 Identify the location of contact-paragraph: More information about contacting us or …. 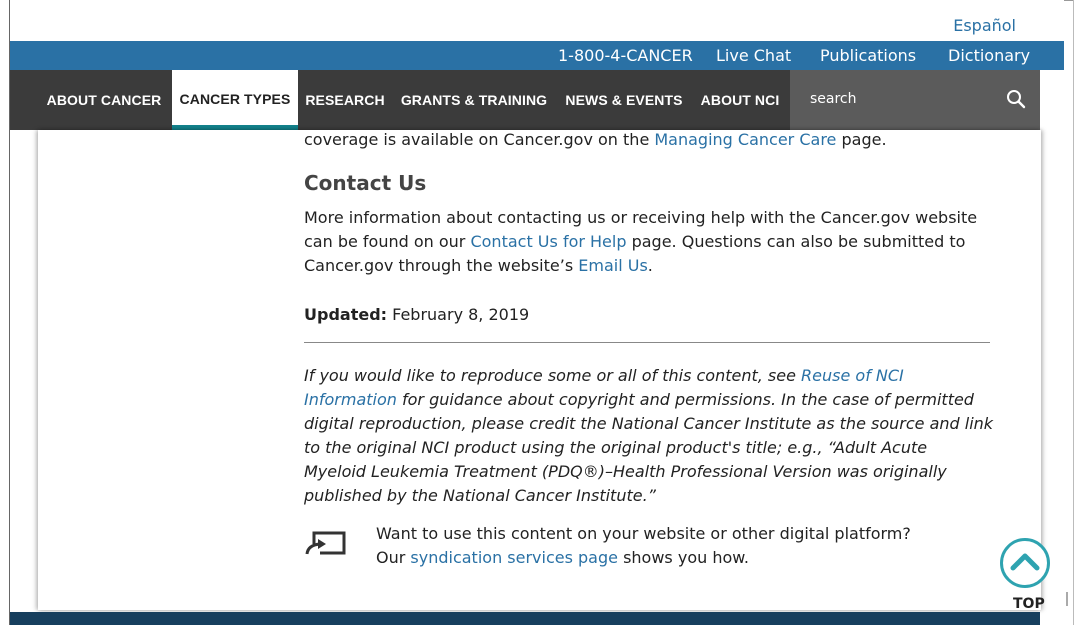
(641, 241).